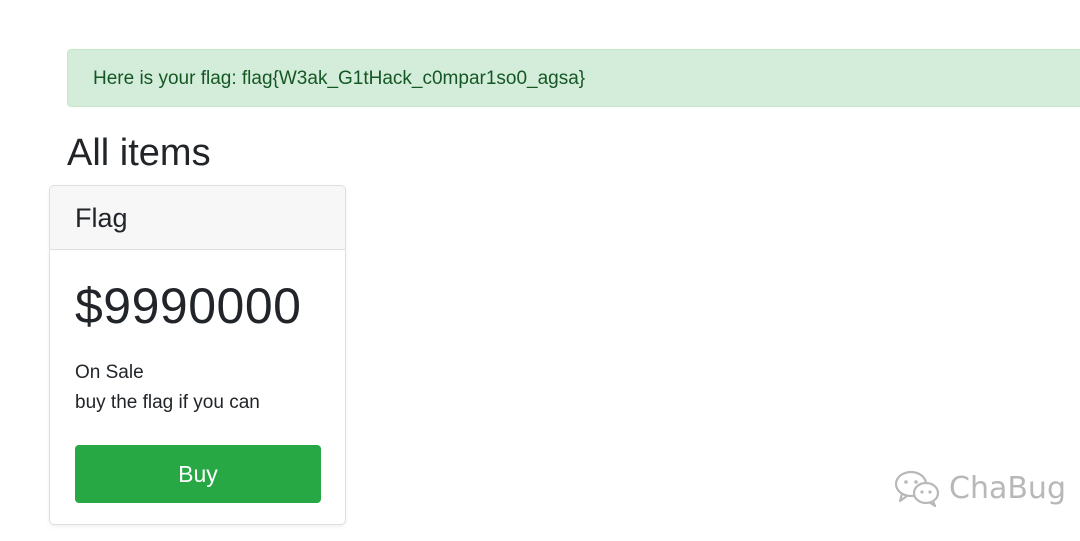  I want to click on item-description: buy the flag if you can, so click(167, 402).